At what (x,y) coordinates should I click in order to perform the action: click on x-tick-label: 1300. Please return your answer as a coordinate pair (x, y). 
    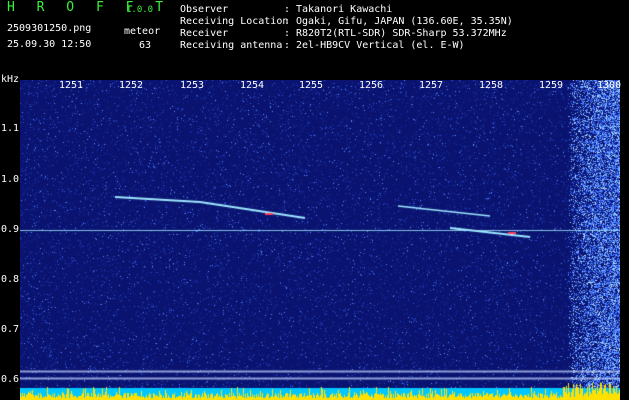
    Looking at the image, I should click on (609, 85).